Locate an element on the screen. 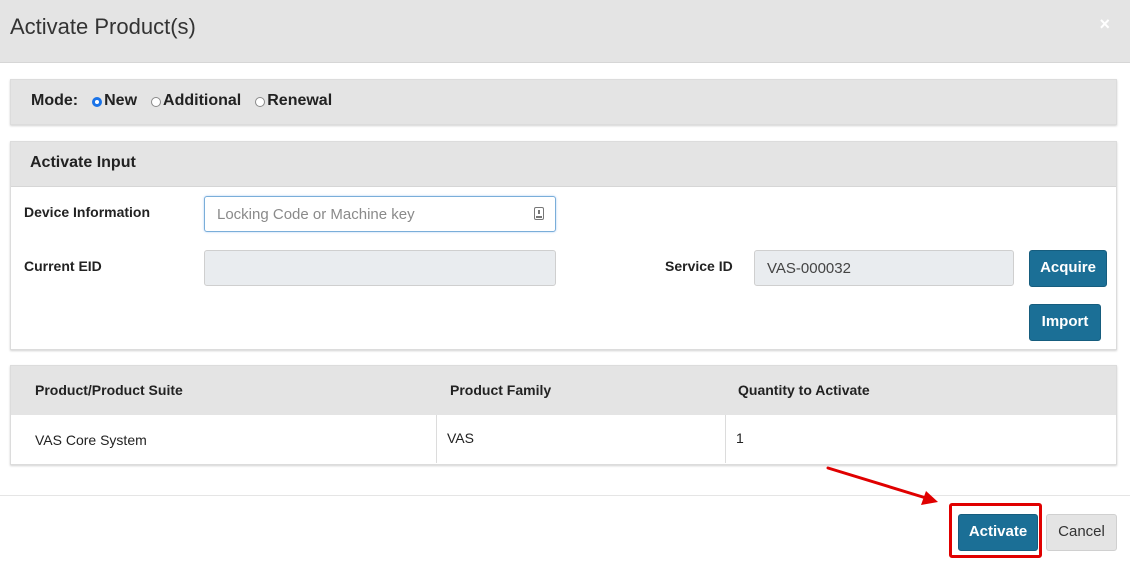  close-icon: × is located at coordinates (1104, 24).